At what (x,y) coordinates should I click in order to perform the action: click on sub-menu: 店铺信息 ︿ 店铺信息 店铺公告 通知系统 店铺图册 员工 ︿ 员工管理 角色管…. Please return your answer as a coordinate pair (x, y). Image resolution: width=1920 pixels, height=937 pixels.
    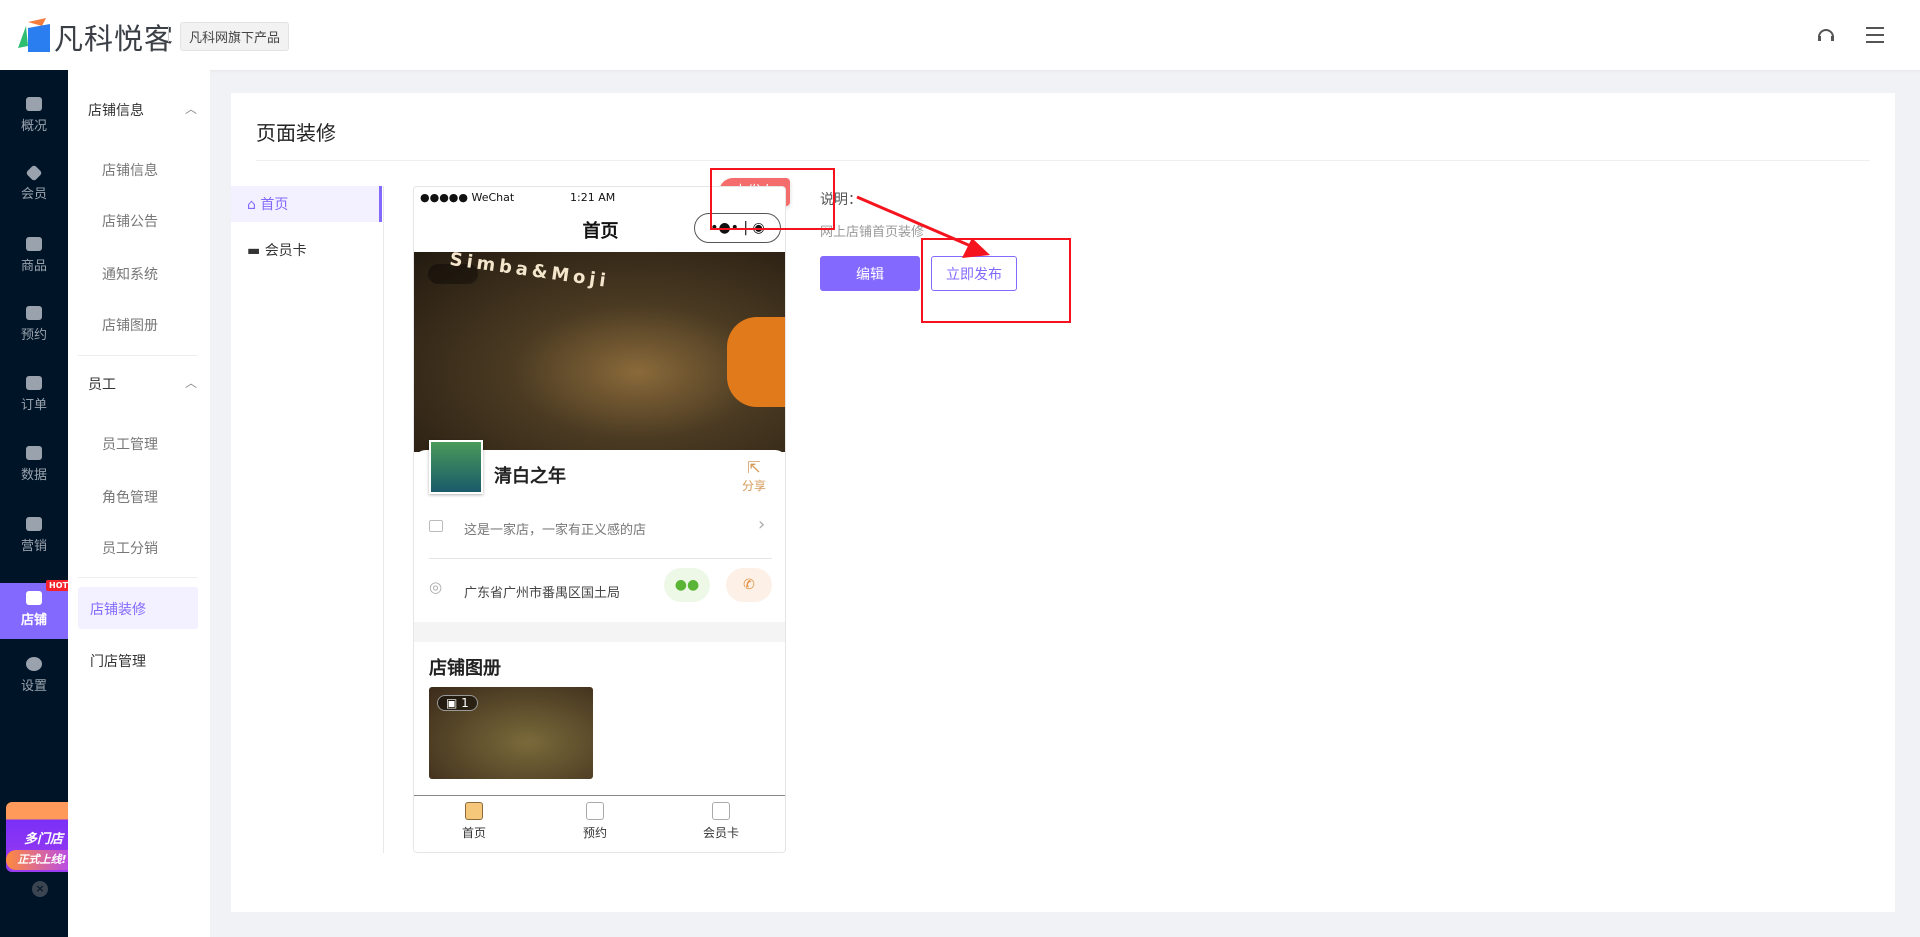
    Looking at the image, I should click on (139, 503).